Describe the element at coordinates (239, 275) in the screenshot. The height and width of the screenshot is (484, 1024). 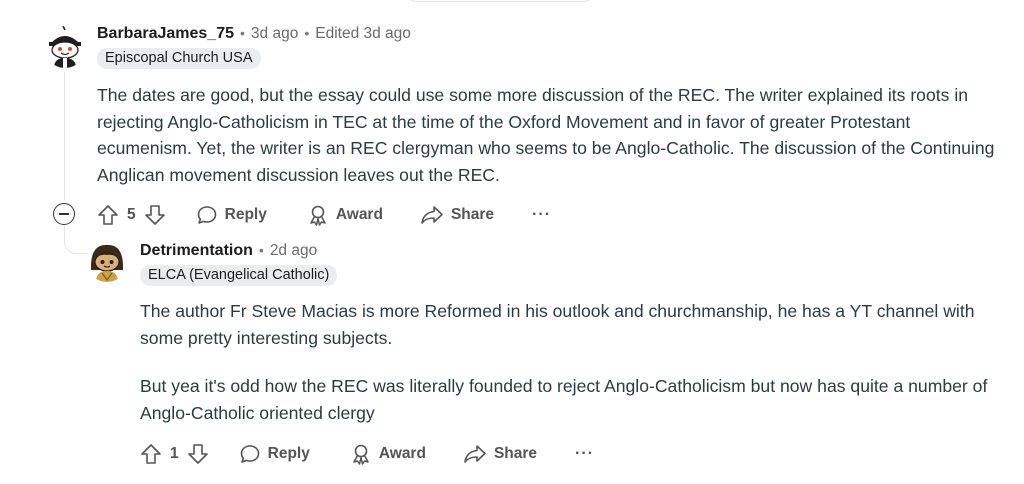
I see `user-flair: ELCA (Evangelical Catholic)` at that location.